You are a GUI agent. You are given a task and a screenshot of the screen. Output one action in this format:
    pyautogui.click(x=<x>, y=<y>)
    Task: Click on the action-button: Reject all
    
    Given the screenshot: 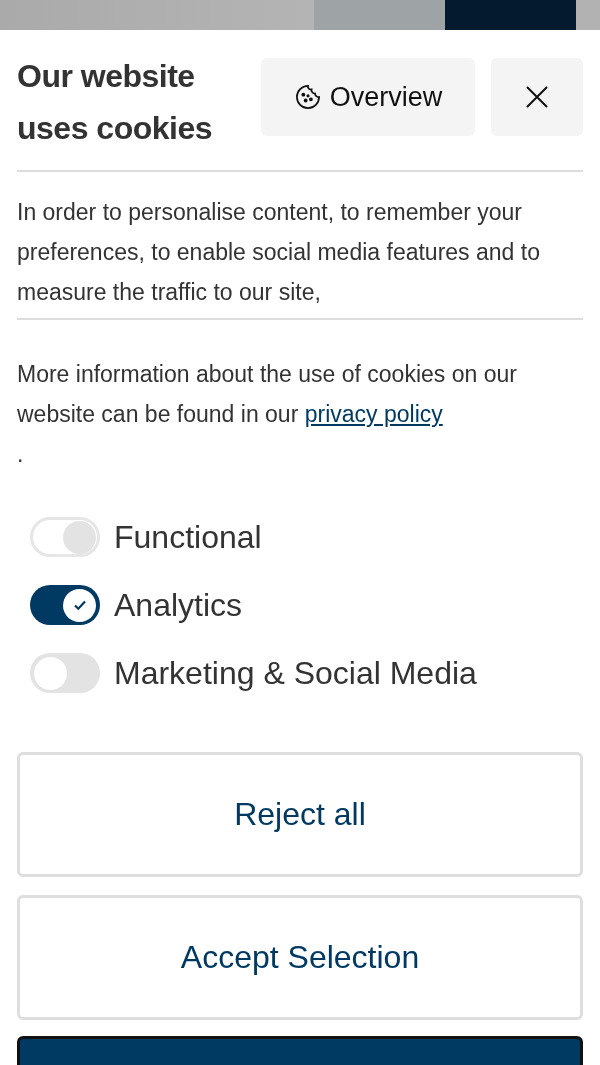 What is the action you would take?
    pyautogui.click(x=300, y=814)
    